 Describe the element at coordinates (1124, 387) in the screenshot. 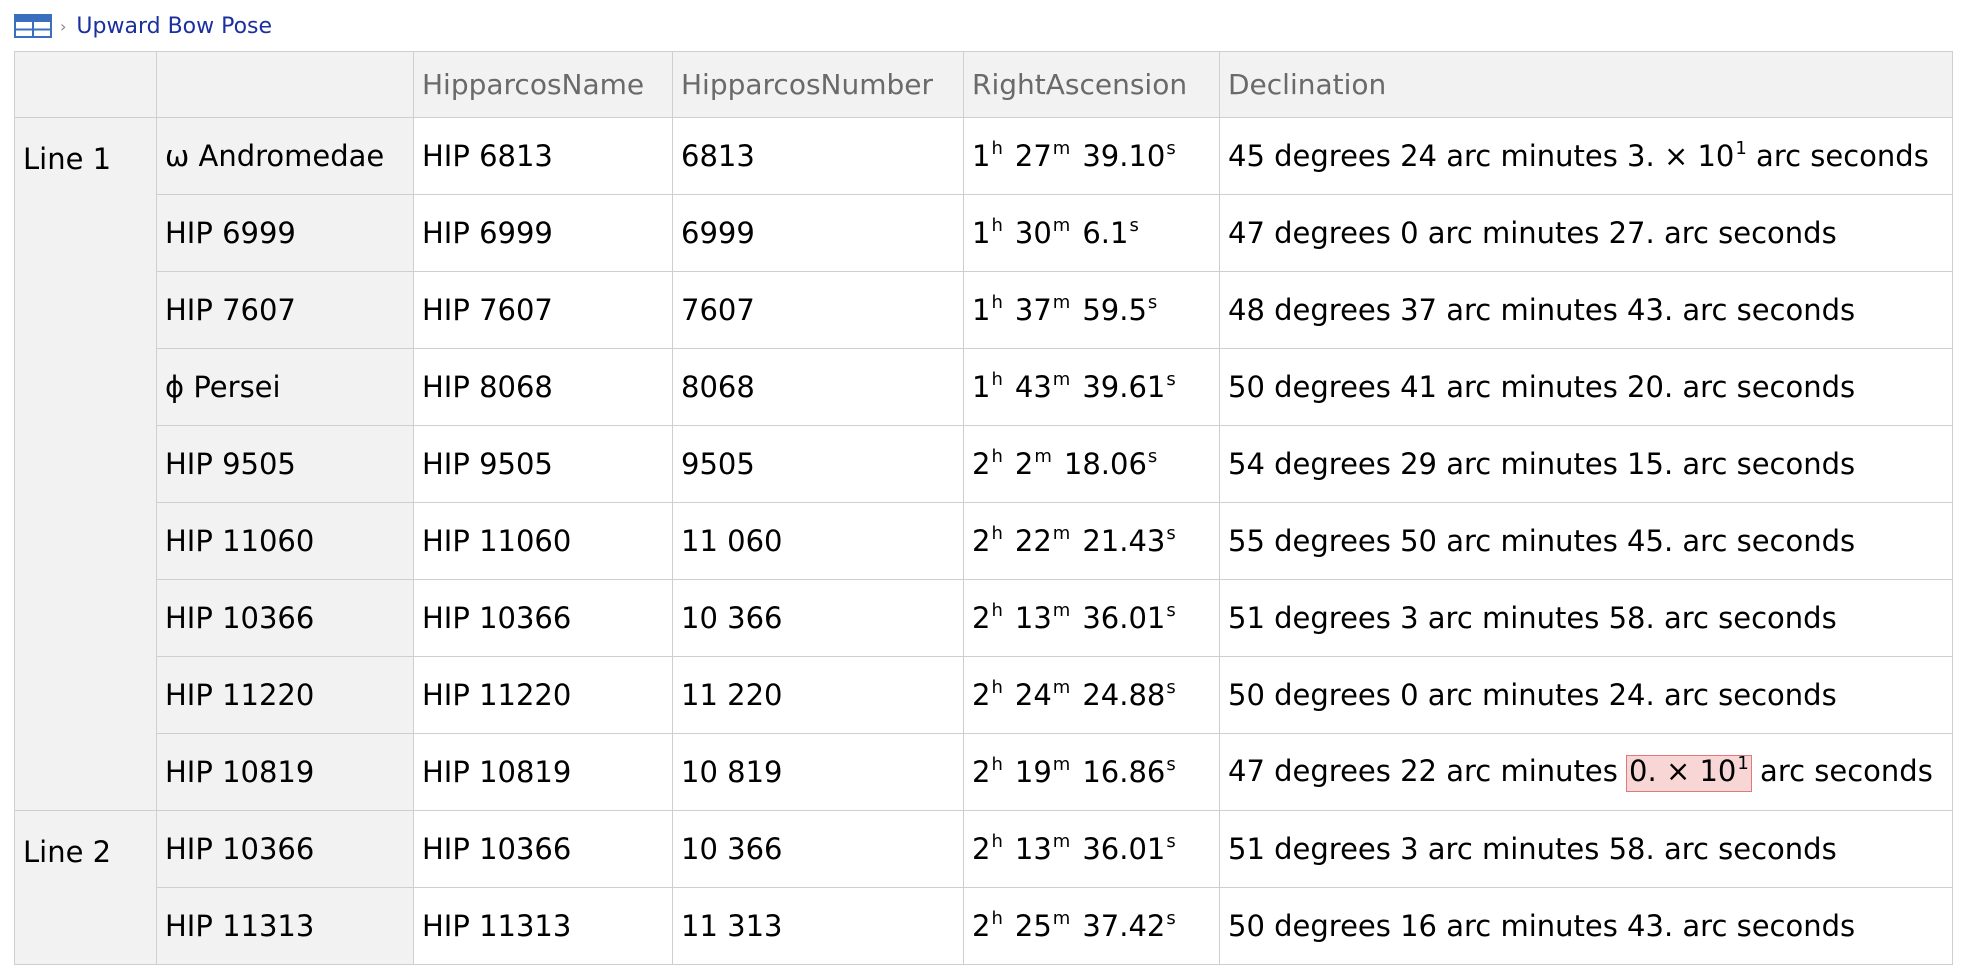

I see `ra-seconds: 39.61` at that location.